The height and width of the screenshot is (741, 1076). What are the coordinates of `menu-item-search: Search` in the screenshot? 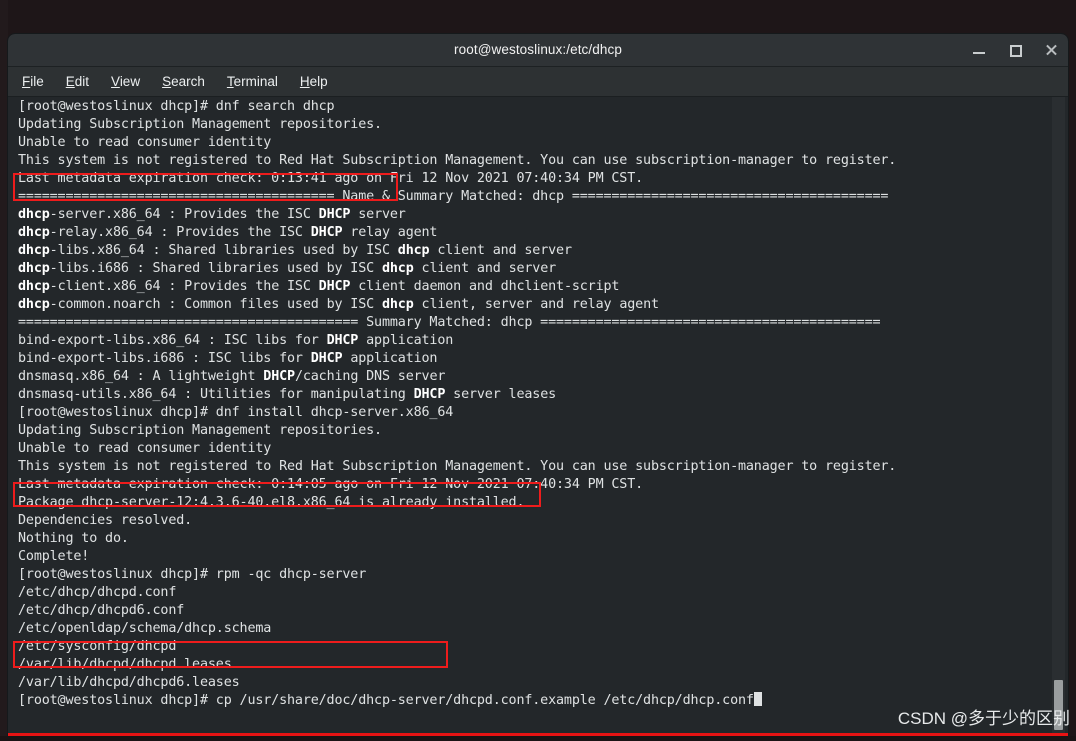 It's located at (183, 81).